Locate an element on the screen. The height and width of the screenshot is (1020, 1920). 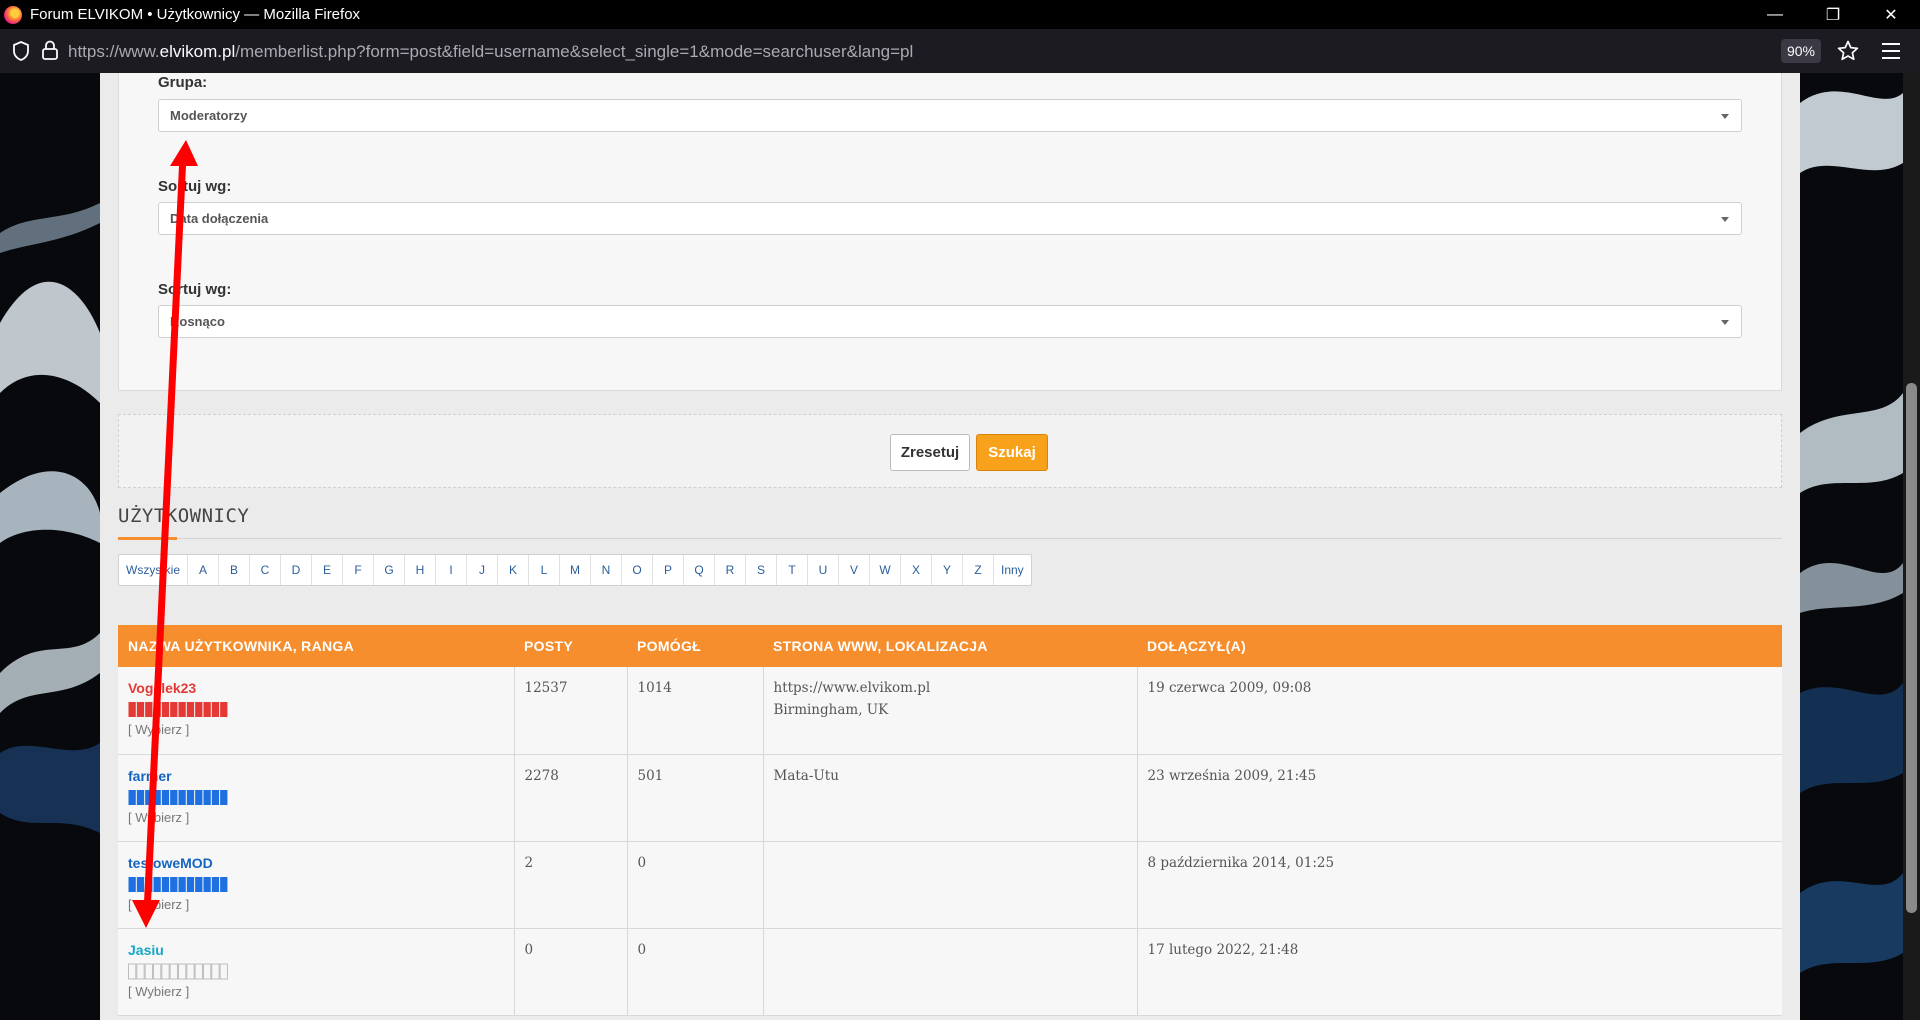
username-link: testoweMOD is located at coordinates (316, 863).